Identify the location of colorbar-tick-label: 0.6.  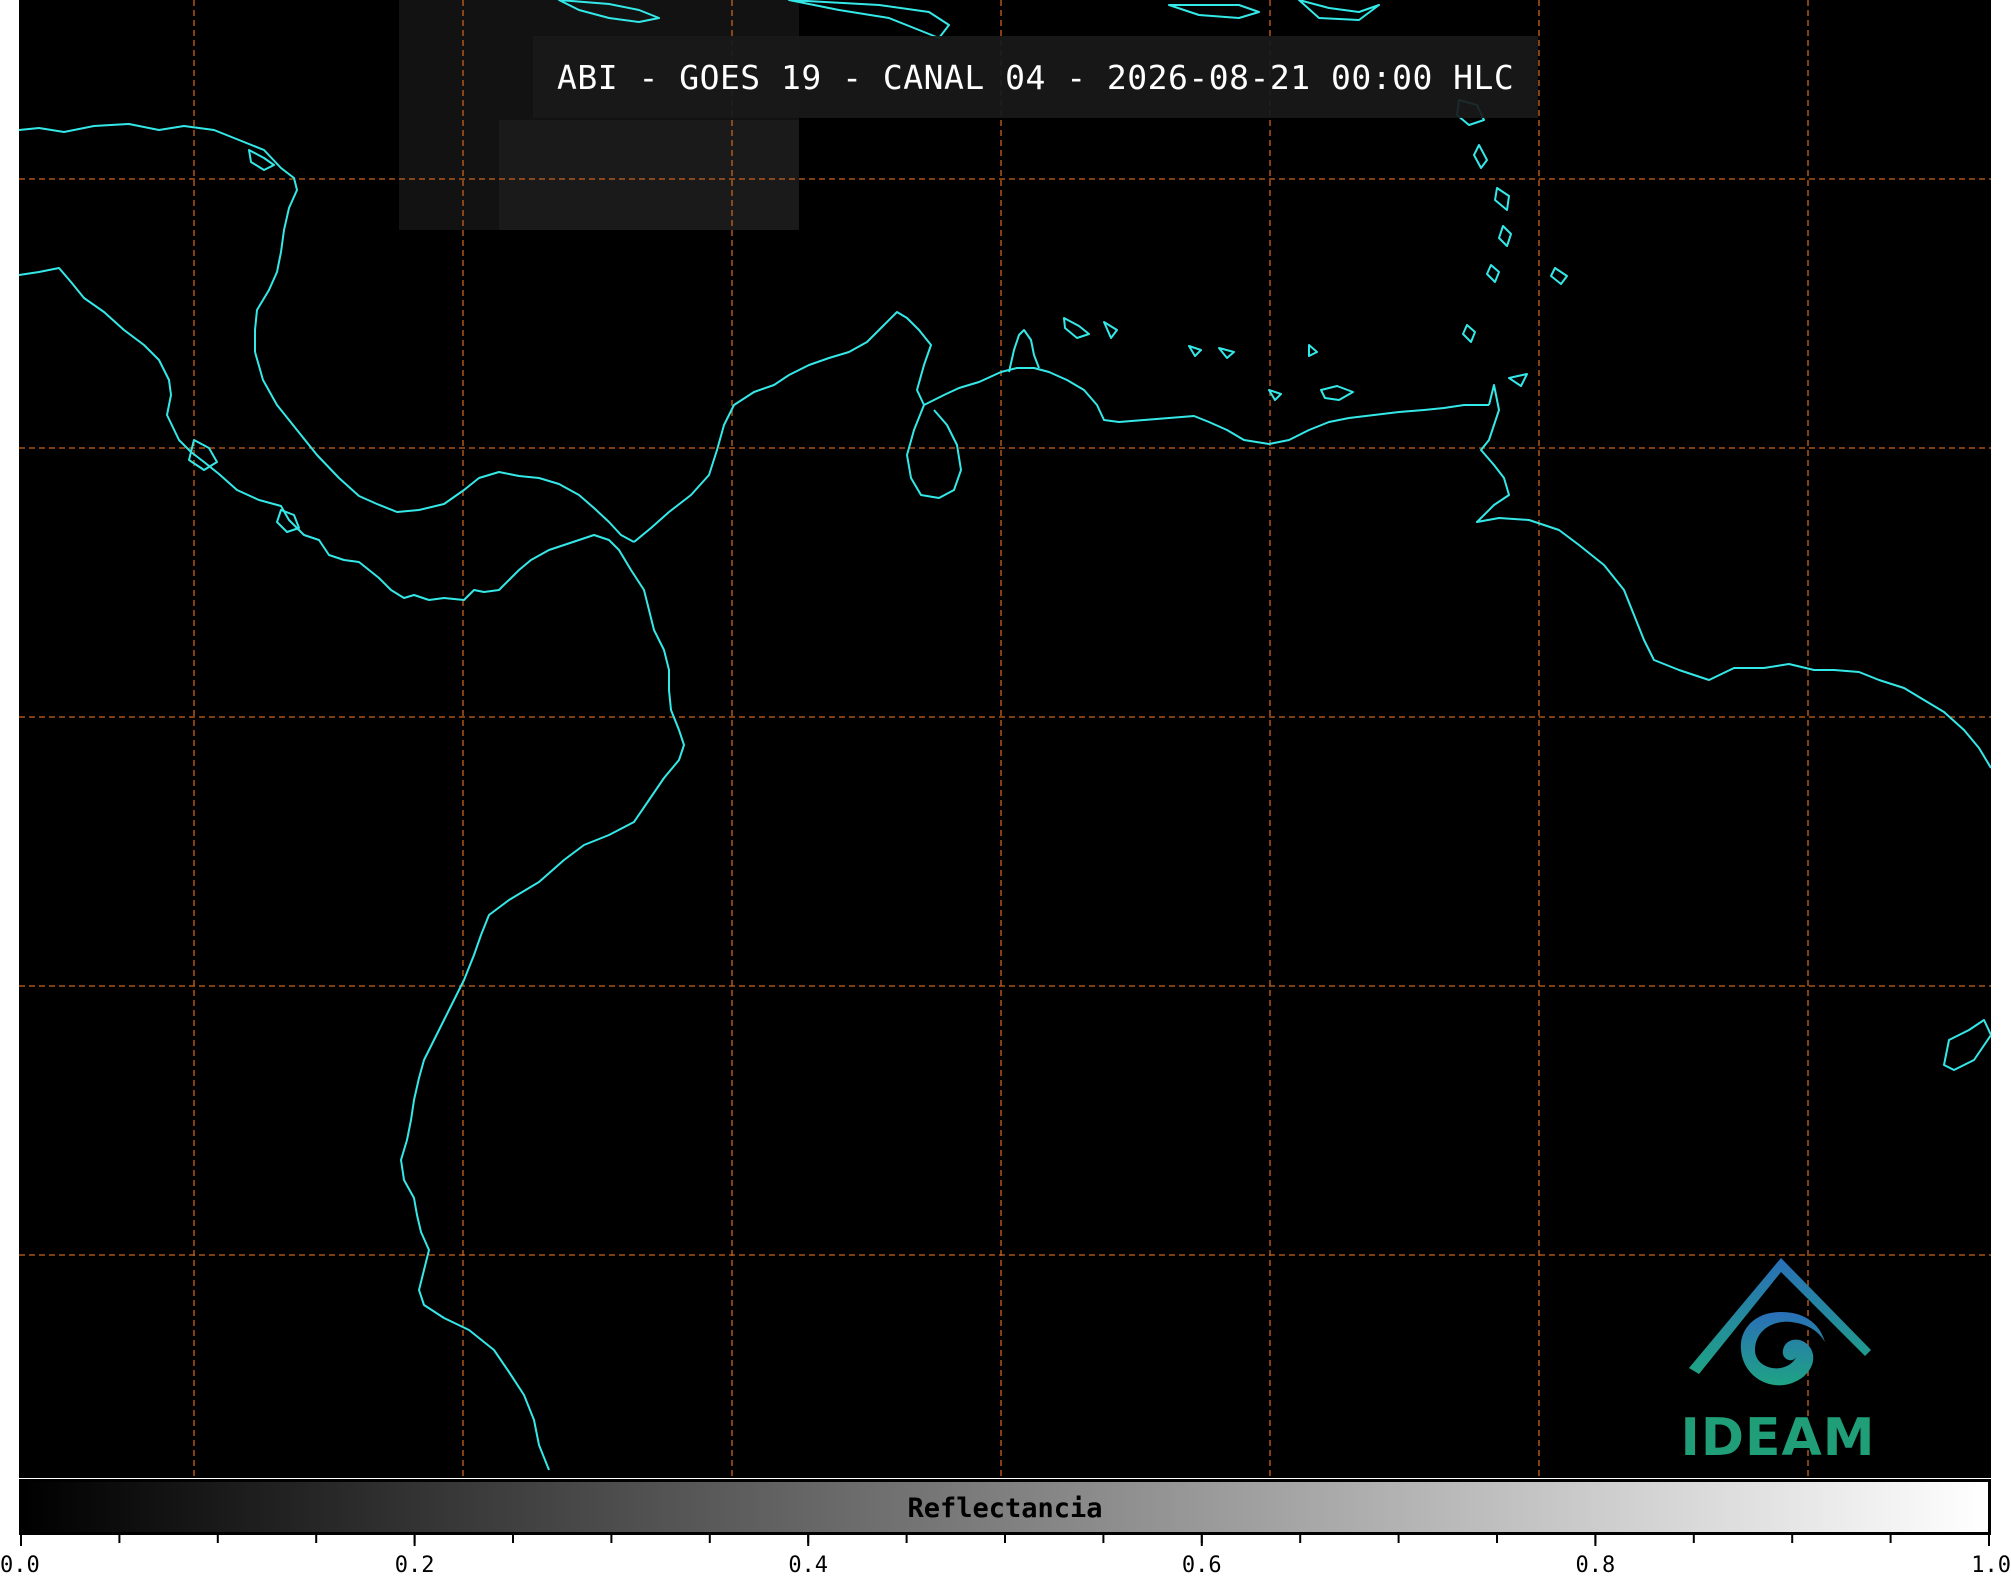
(1202, 1565).